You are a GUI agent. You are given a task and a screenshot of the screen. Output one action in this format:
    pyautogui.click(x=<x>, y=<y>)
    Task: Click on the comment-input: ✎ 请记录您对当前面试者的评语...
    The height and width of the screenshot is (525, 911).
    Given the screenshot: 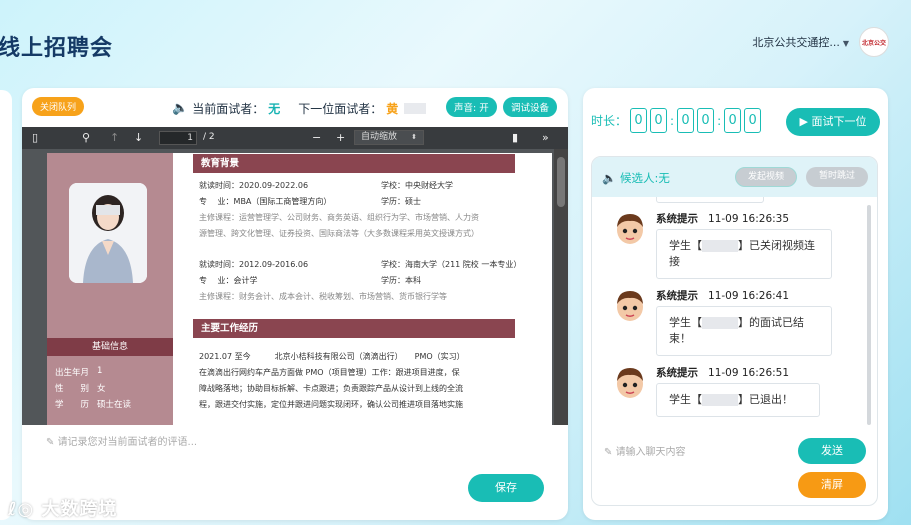 What is the action you would take?
    pyautogui.click(x=121, y=440)
    